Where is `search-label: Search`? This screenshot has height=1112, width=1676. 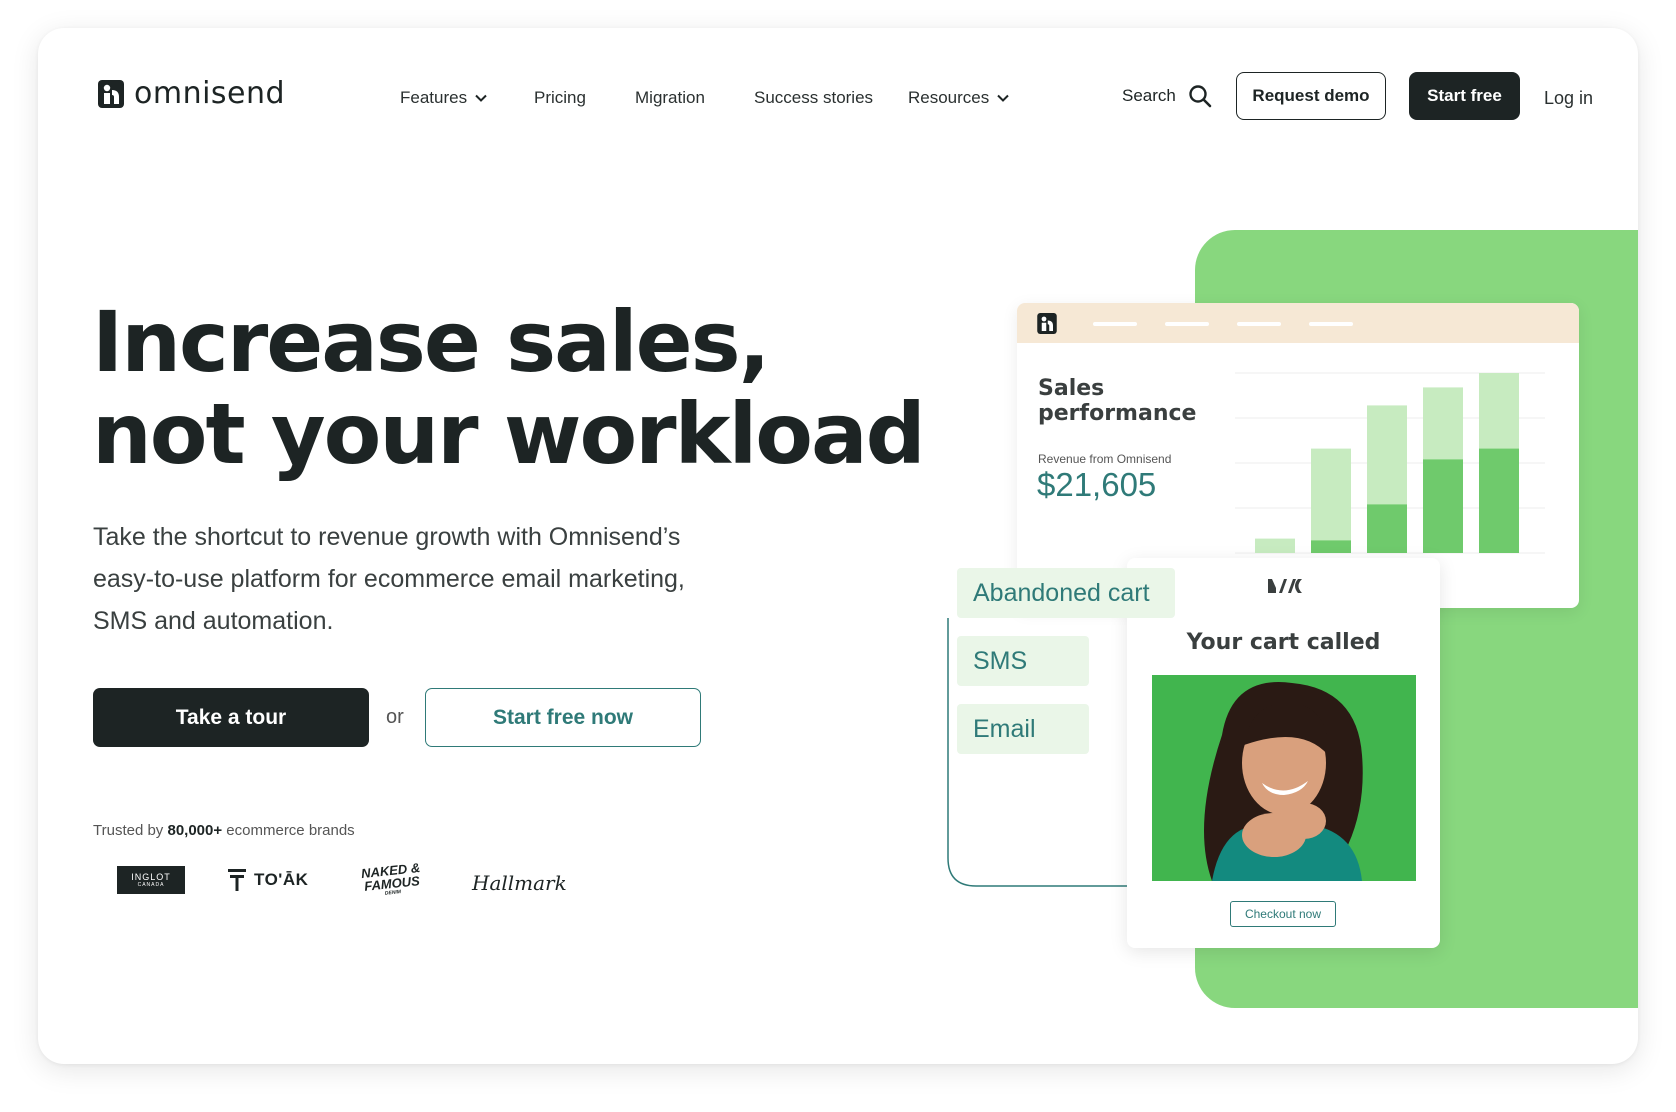
search-label: Search is located at coordinates (1149, 95).